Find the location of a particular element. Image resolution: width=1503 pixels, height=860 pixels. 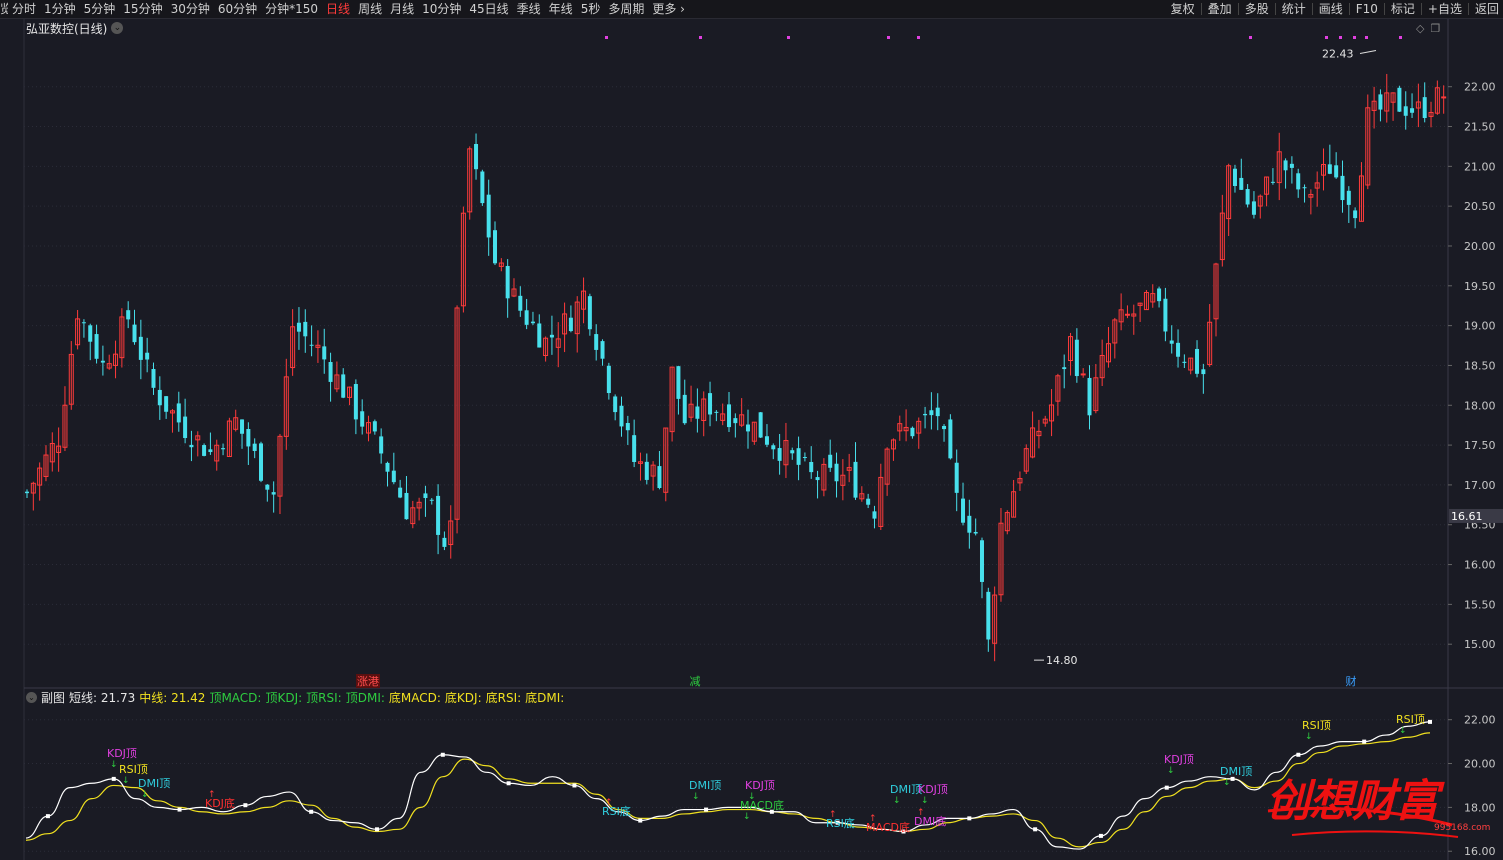

price-axis-label: 15.00 is located at coordinates (1480, 644).